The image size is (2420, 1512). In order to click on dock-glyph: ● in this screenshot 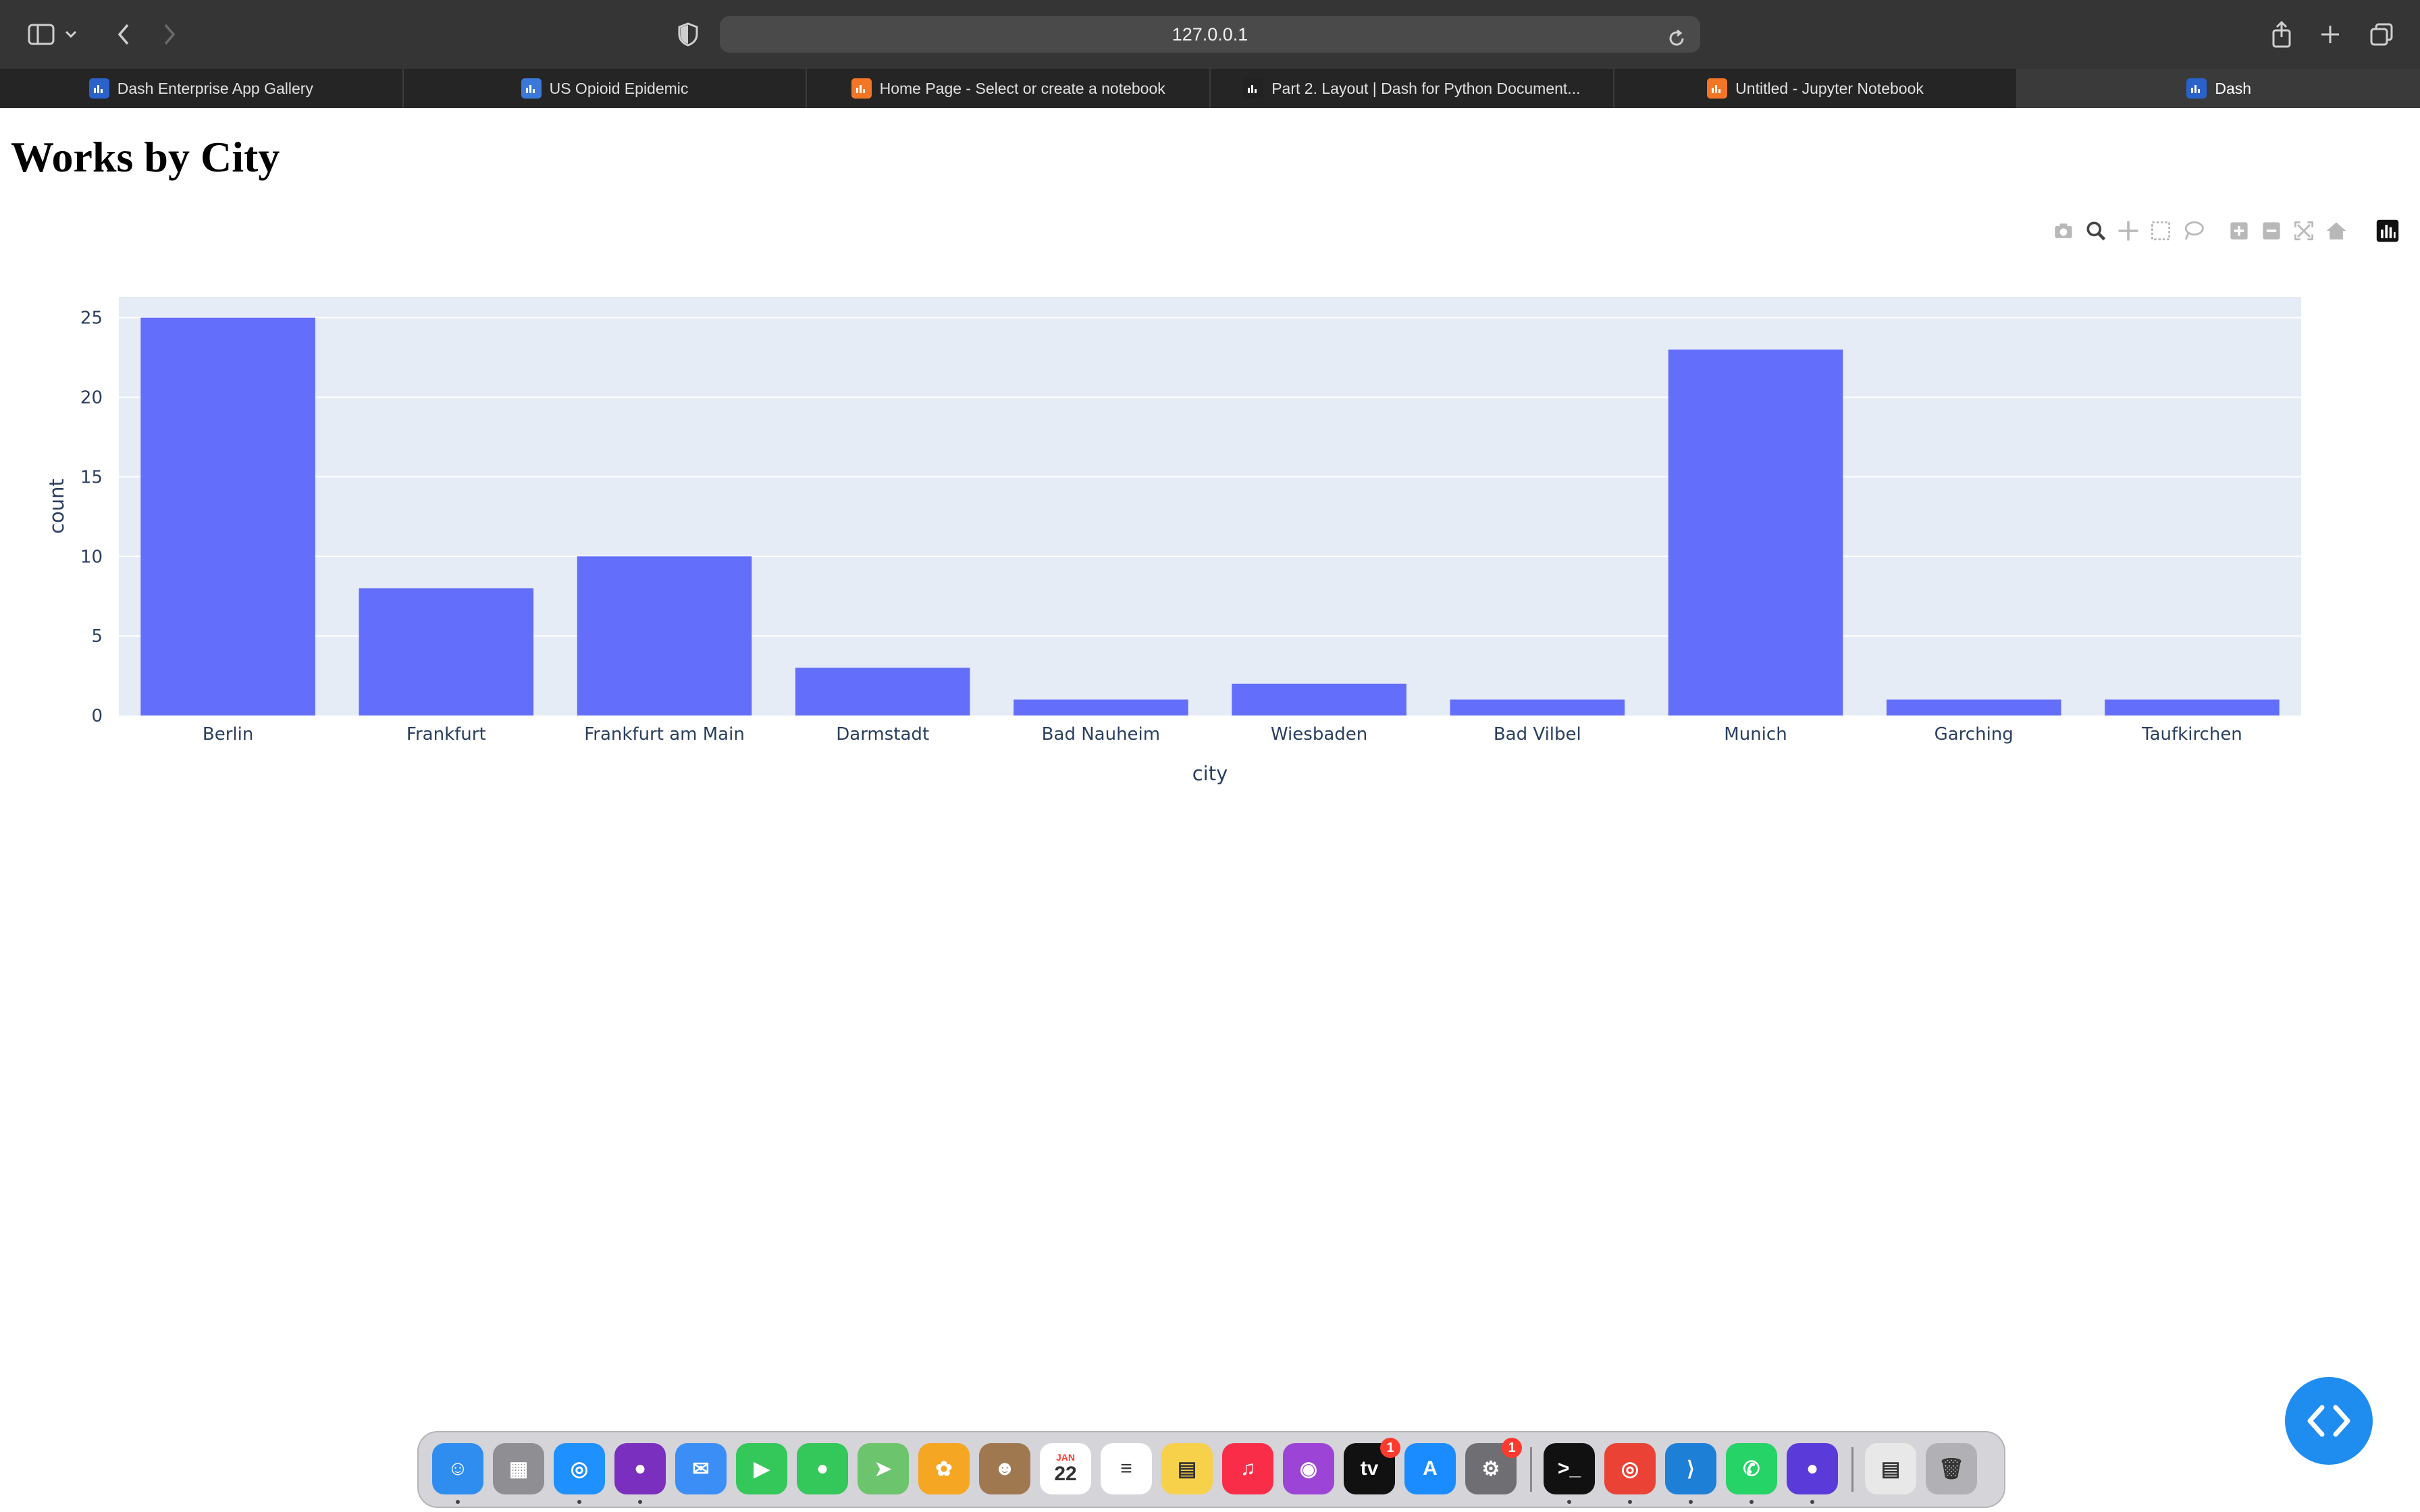, I will do `click(640, 1469)`.